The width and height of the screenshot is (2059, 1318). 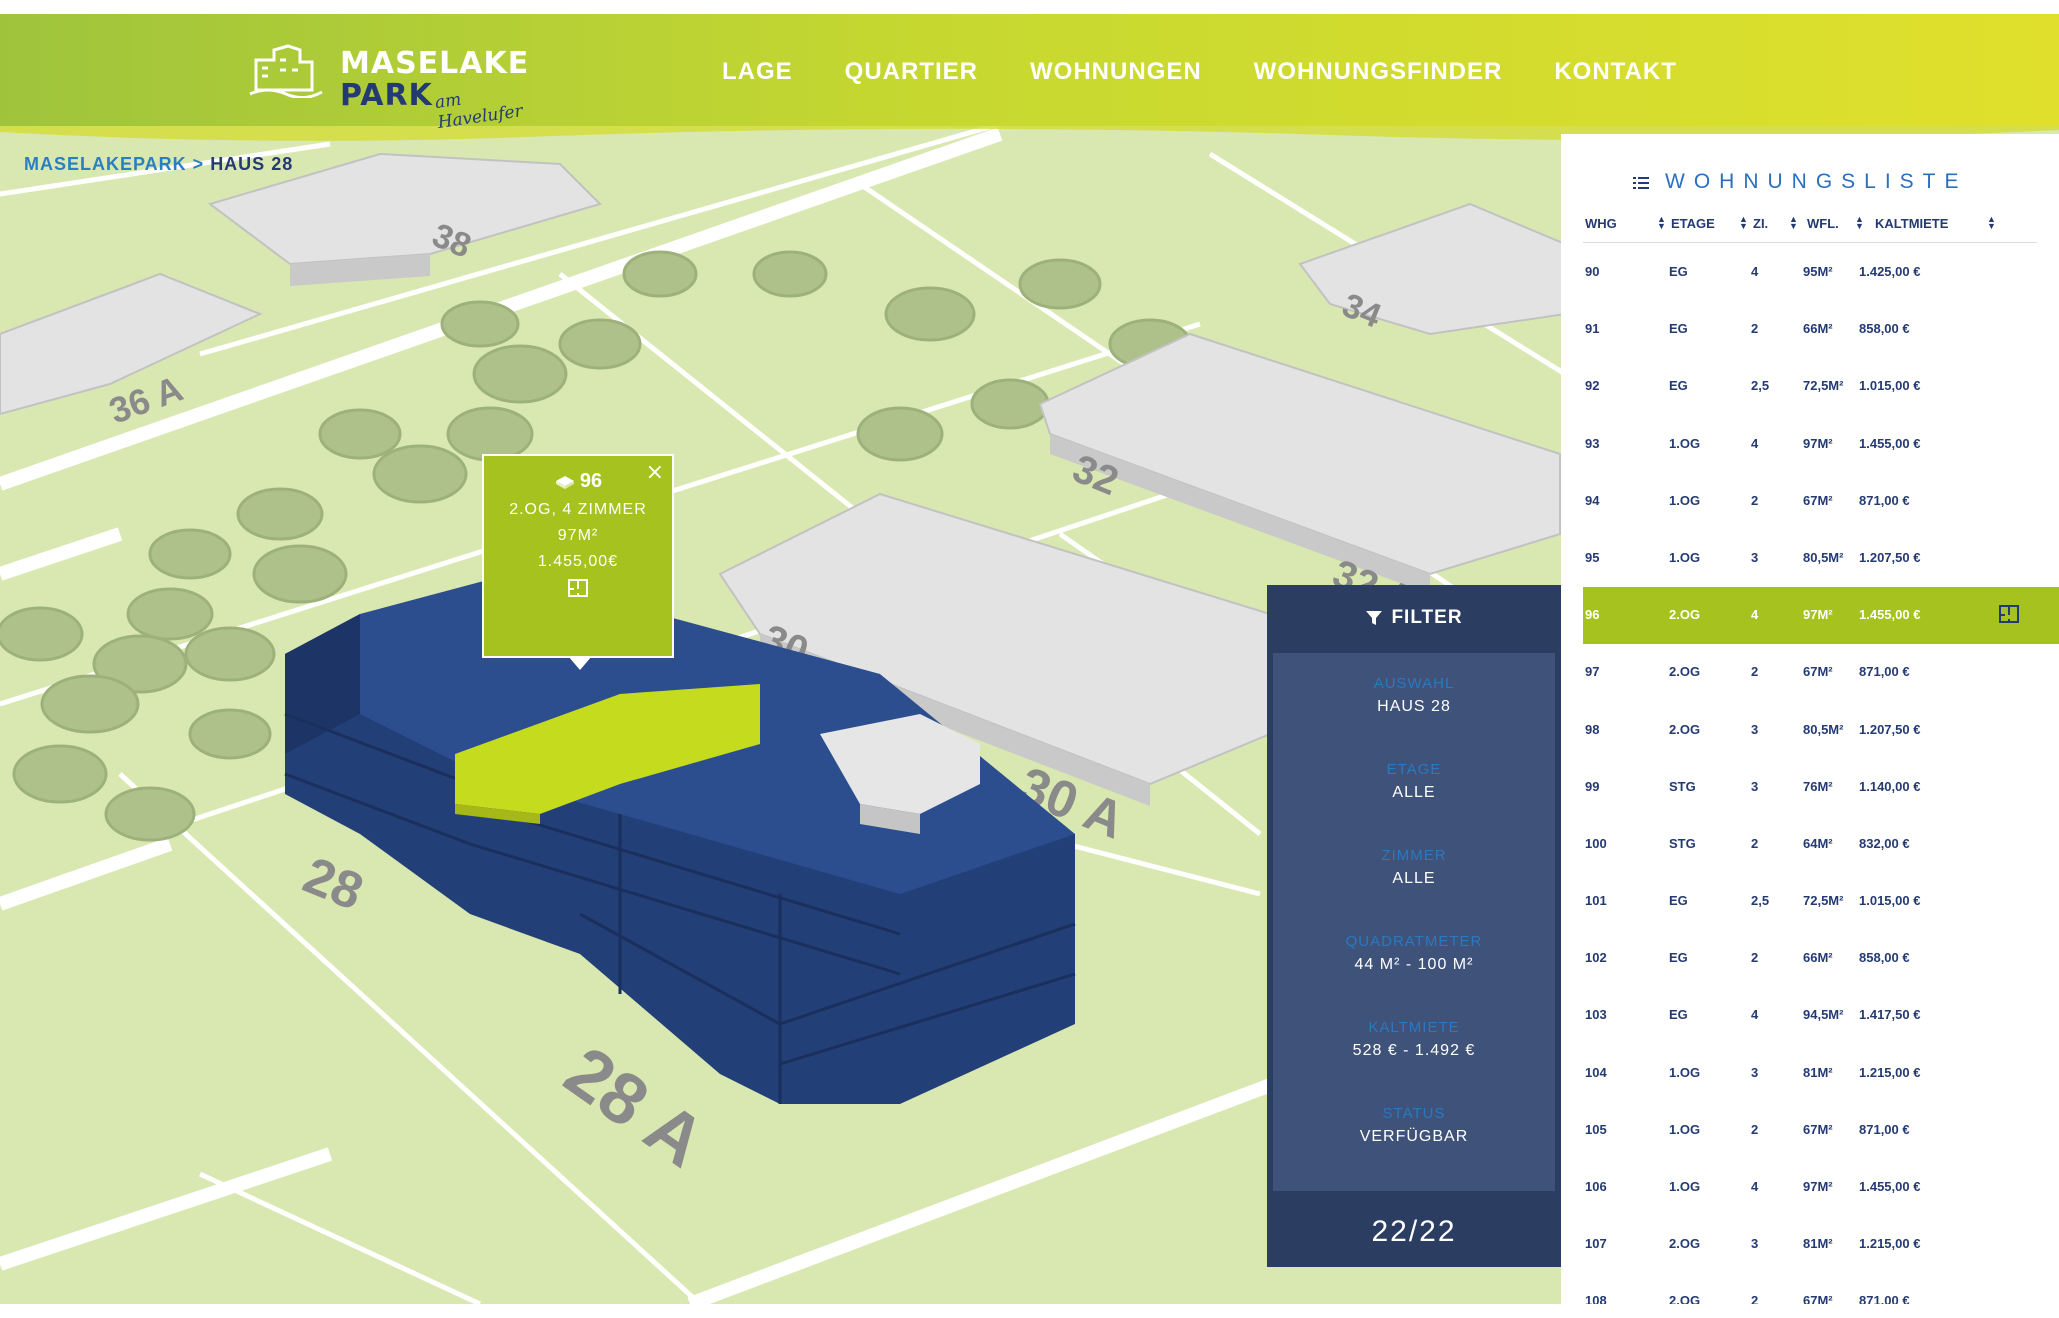 I want to click on list-cell: 64M², so click(x=1818, y=843).